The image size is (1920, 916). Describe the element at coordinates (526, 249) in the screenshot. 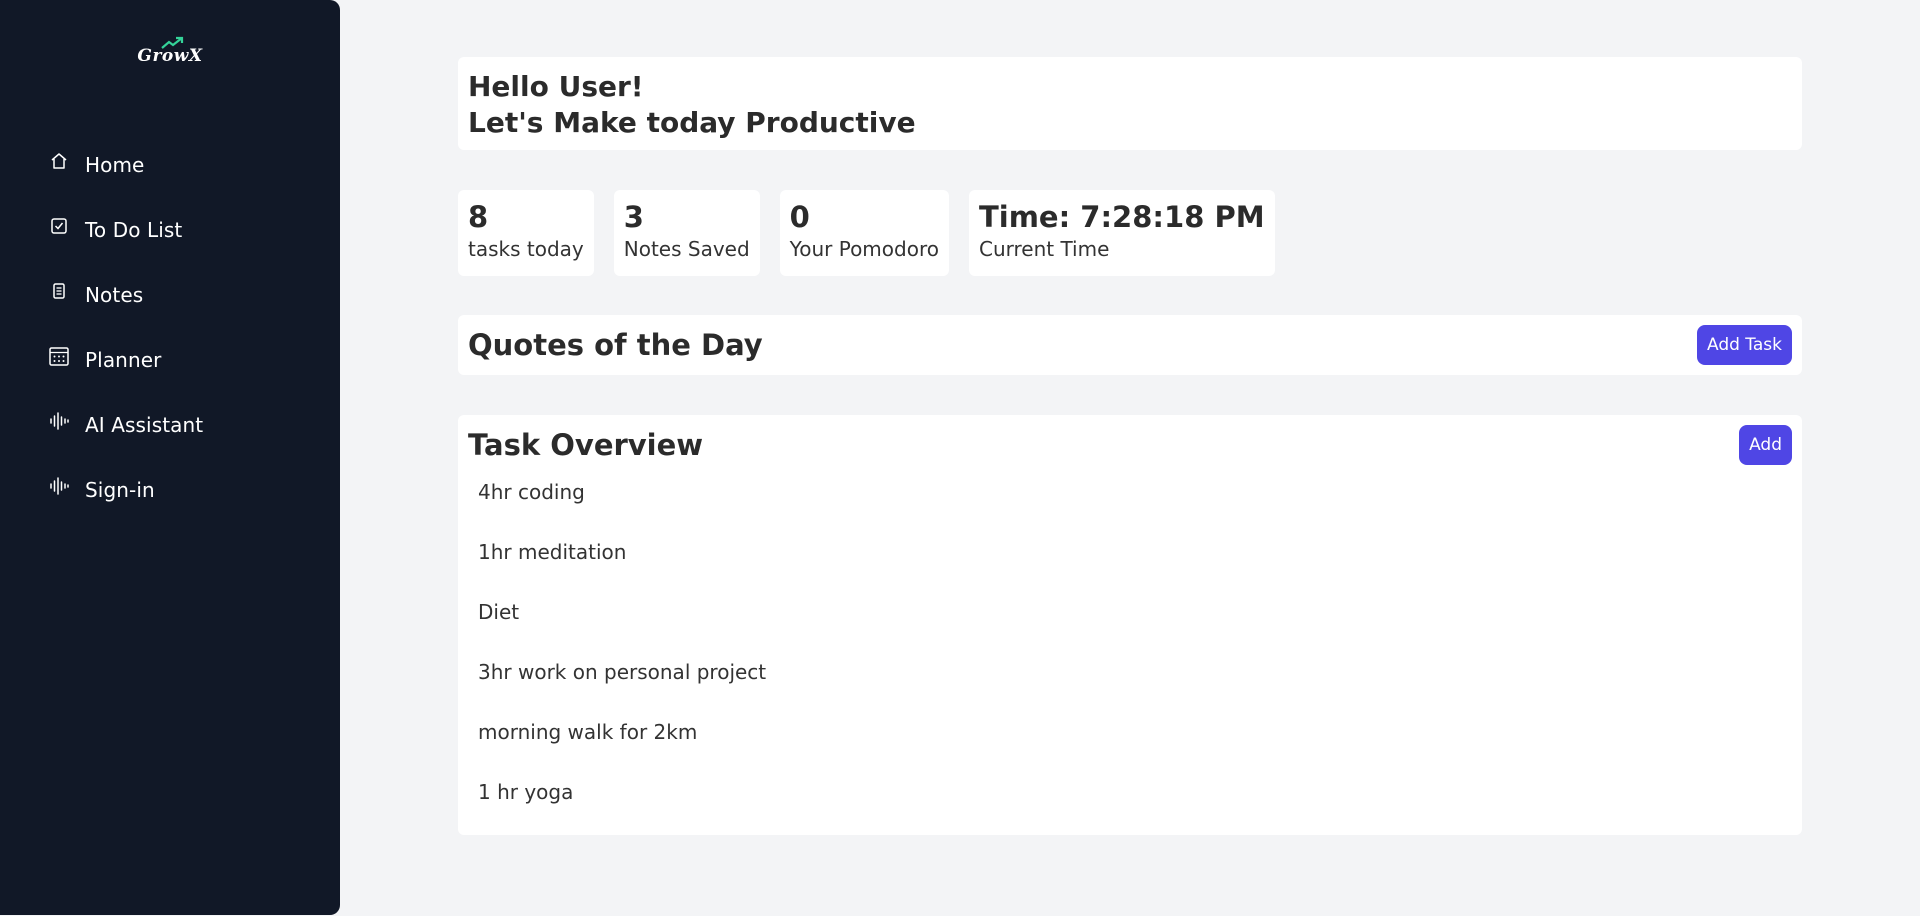

I see `stat-label: tasks today` at that location.